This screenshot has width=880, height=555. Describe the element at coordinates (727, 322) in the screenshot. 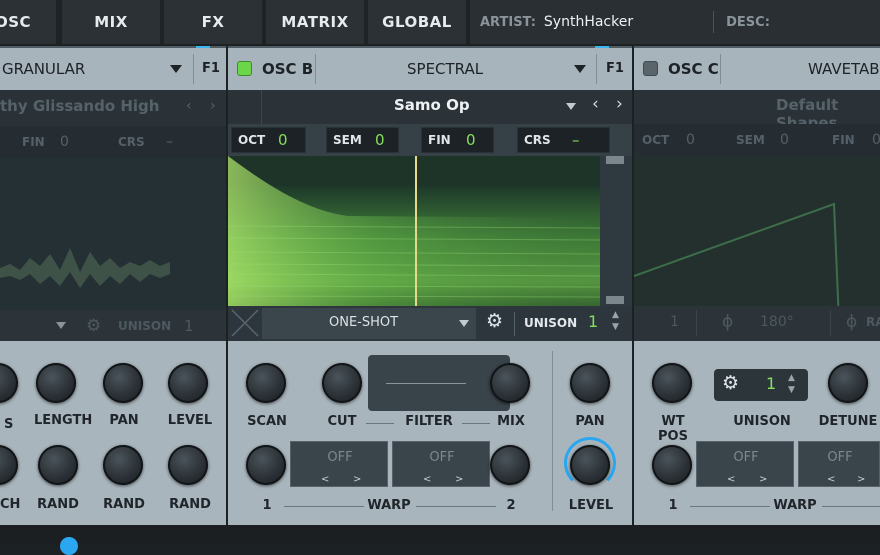

I see `phase-icon: ϕ` at that location.